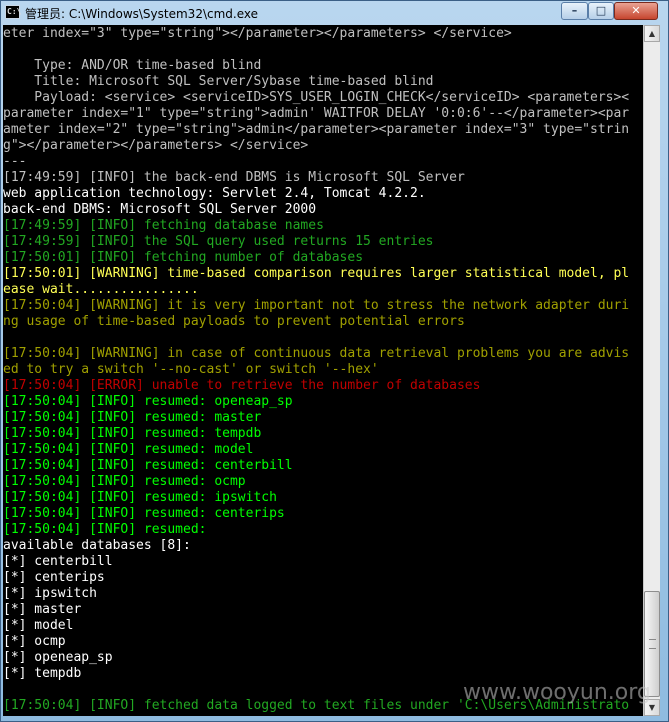 The image size is (669, 722). What do you see at coordinates (42, 673) in the screenshot?
I see `console-line: [*] tempdb` at bounding box center [42, 673].